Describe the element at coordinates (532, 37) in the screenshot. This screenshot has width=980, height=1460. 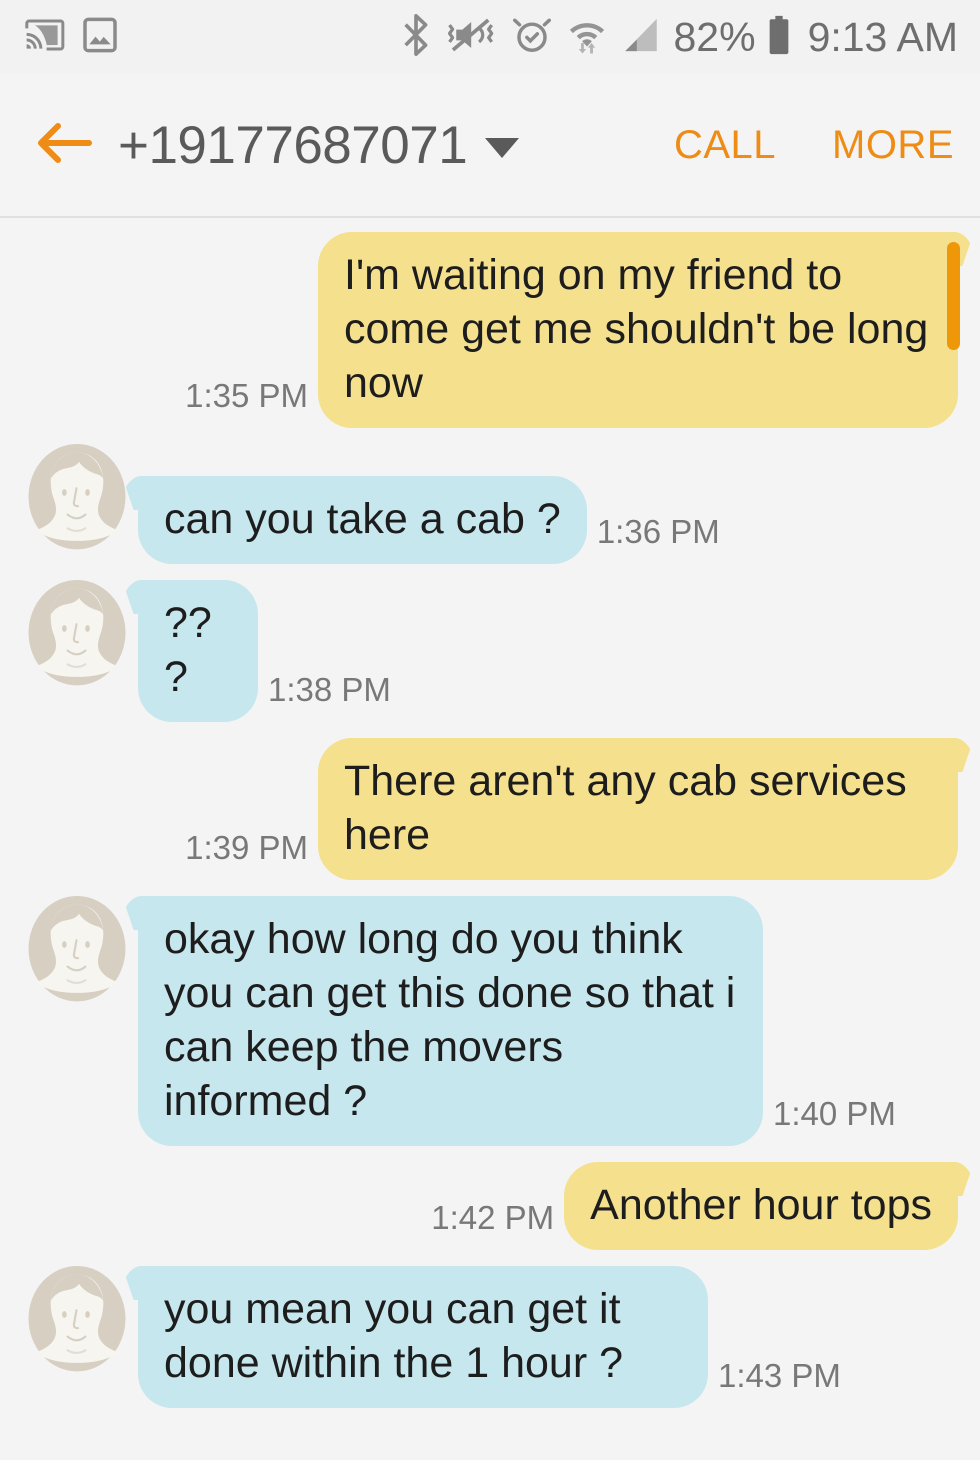
I see `alarm-icon` at that location.